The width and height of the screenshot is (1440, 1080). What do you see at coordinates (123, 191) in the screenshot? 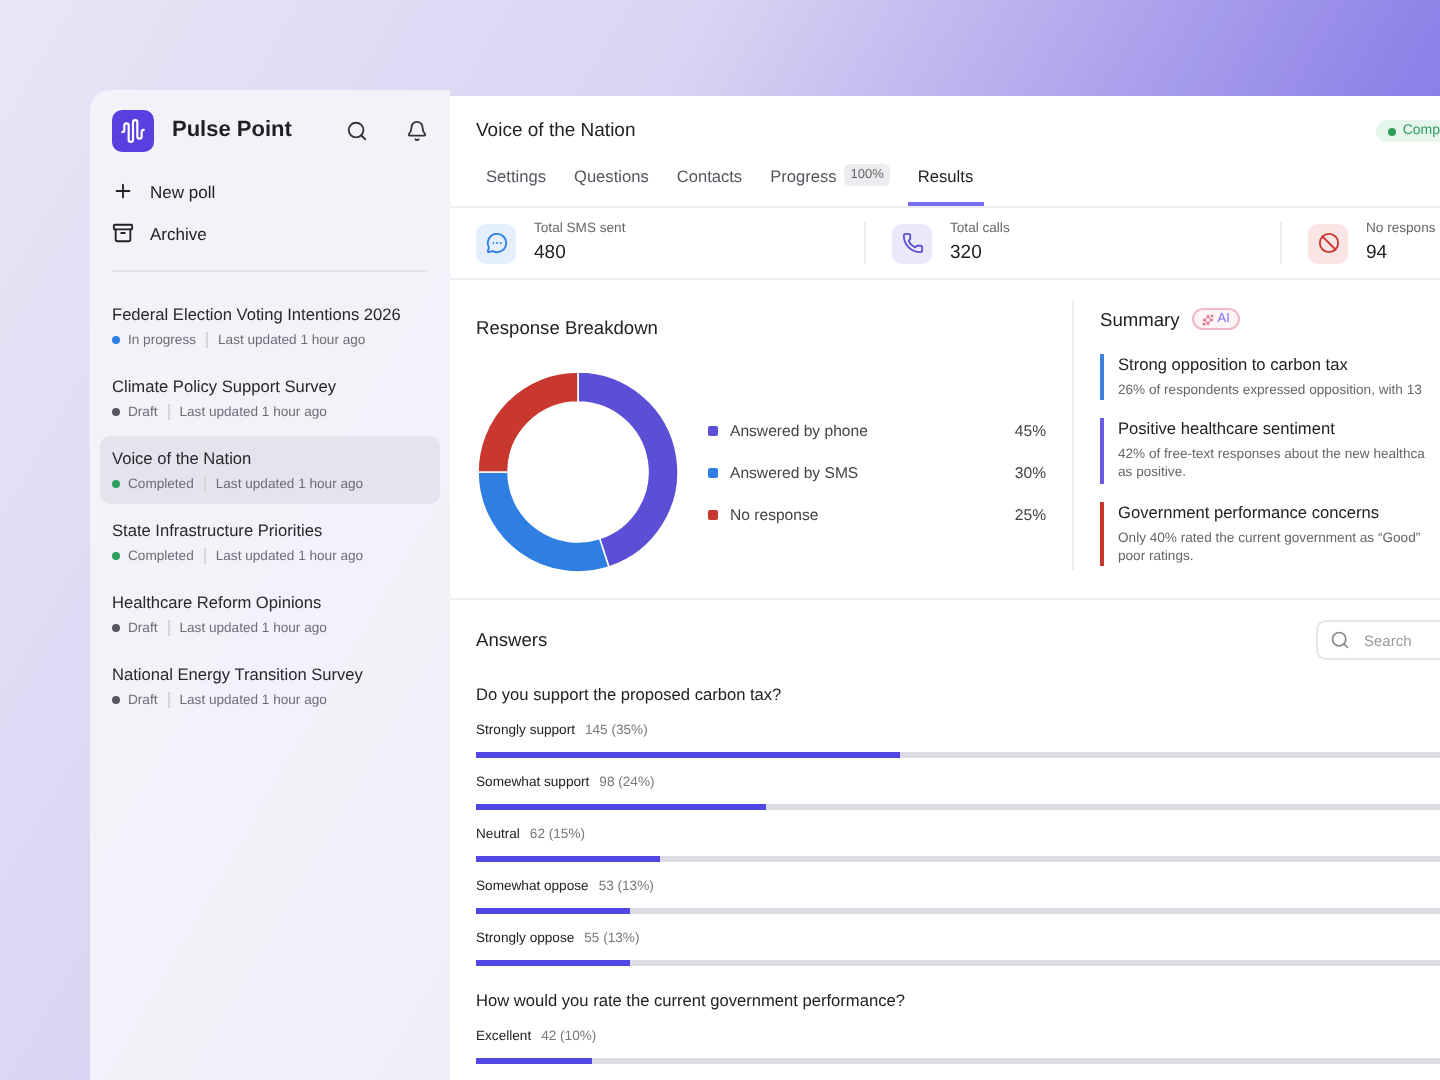
I see `plus-icon` at bounding box center [123, 191].